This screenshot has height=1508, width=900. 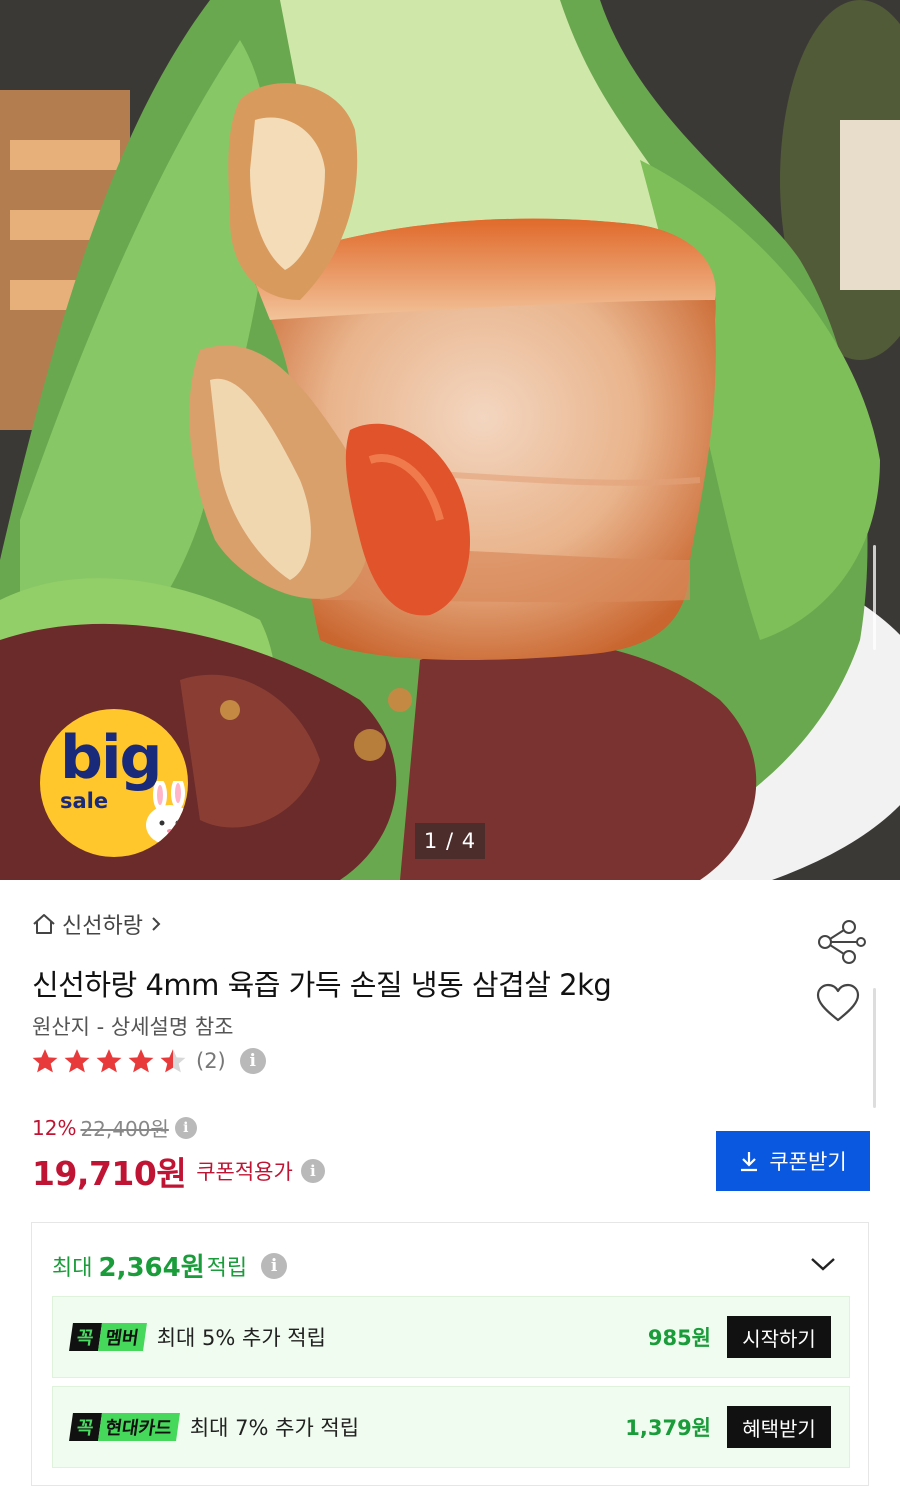 I want to click on rating-stars, so click(x=109, y=1061).